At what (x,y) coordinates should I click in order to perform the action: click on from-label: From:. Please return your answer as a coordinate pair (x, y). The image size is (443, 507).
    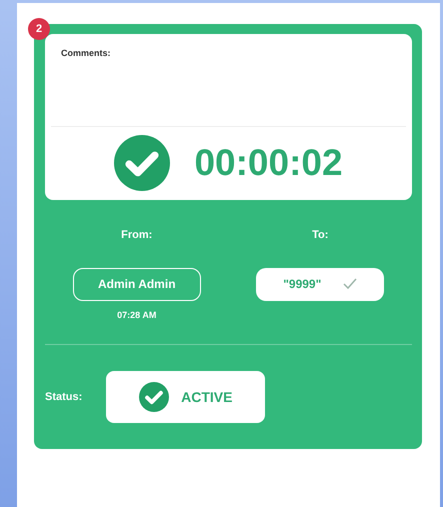
    Looking at the image, I should click on (136, 235).